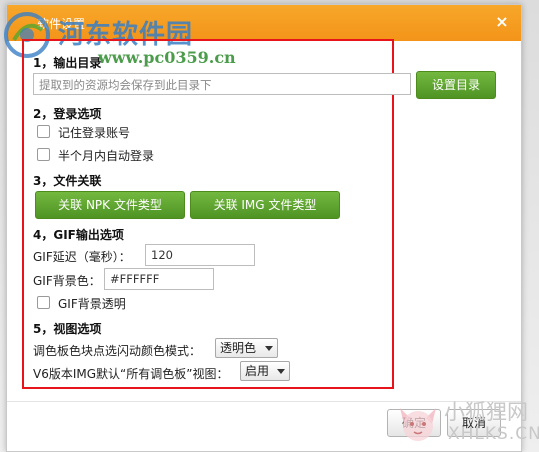  What do you see at coordinates (486, 412) in the screenshot?
I see `watermark2-site-name: 小狐狸网` at bounding box center [486, 412].